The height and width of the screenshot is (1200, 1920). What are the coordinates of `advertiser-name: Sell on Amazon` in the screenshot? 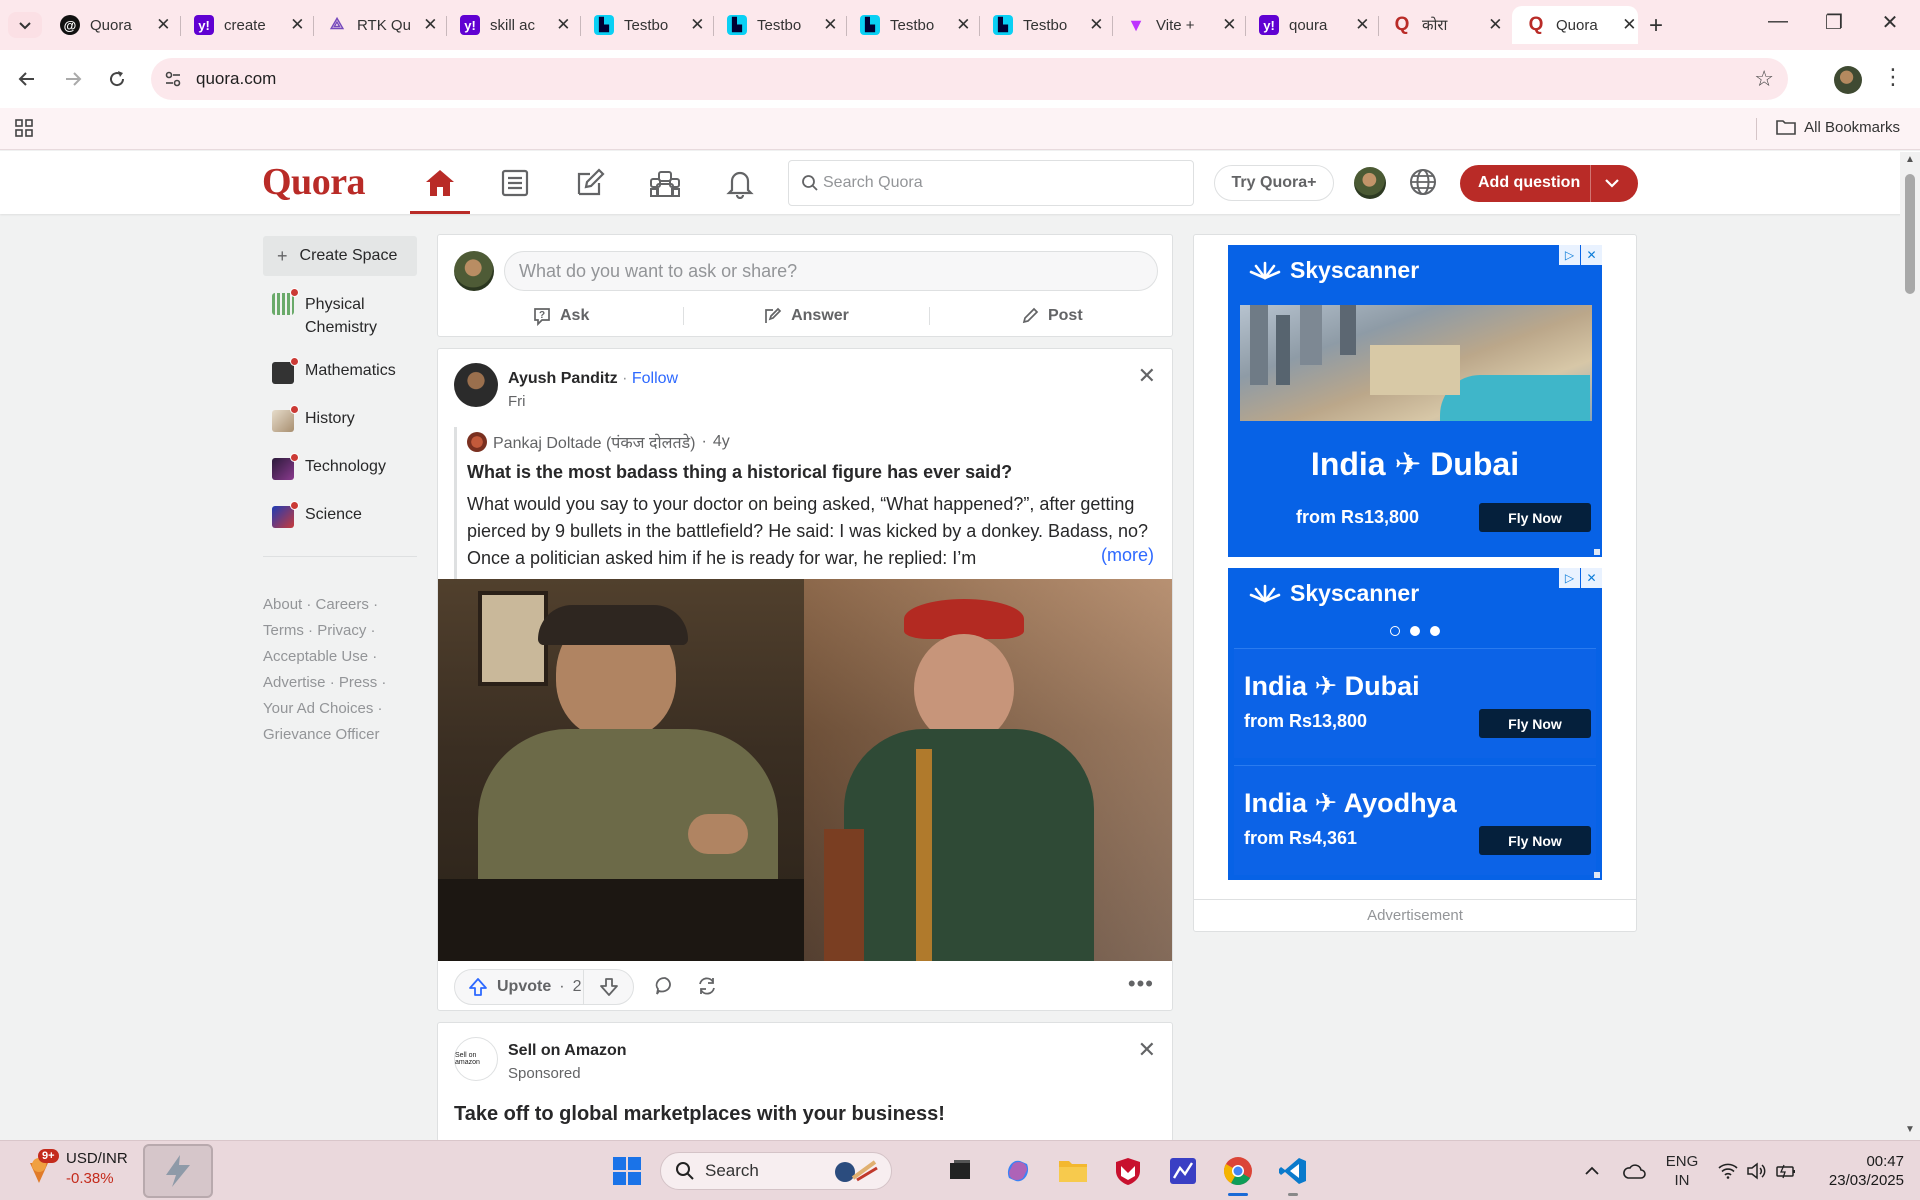 It's located at (567, 1051).